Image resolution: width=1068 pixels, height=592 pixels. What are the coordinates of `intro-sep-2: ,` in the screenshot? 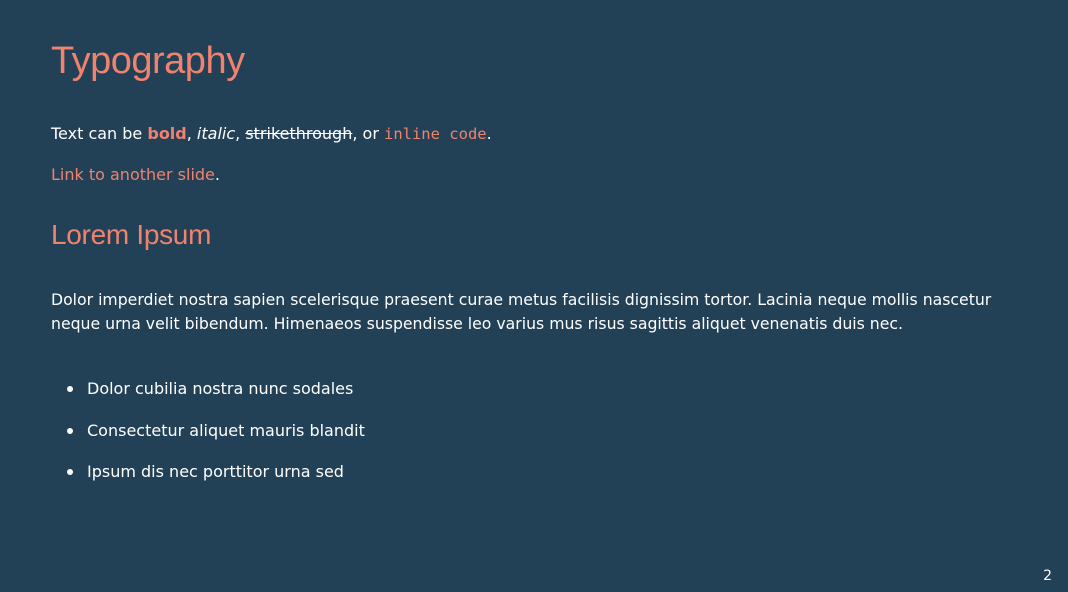 It's located at (240, 133).